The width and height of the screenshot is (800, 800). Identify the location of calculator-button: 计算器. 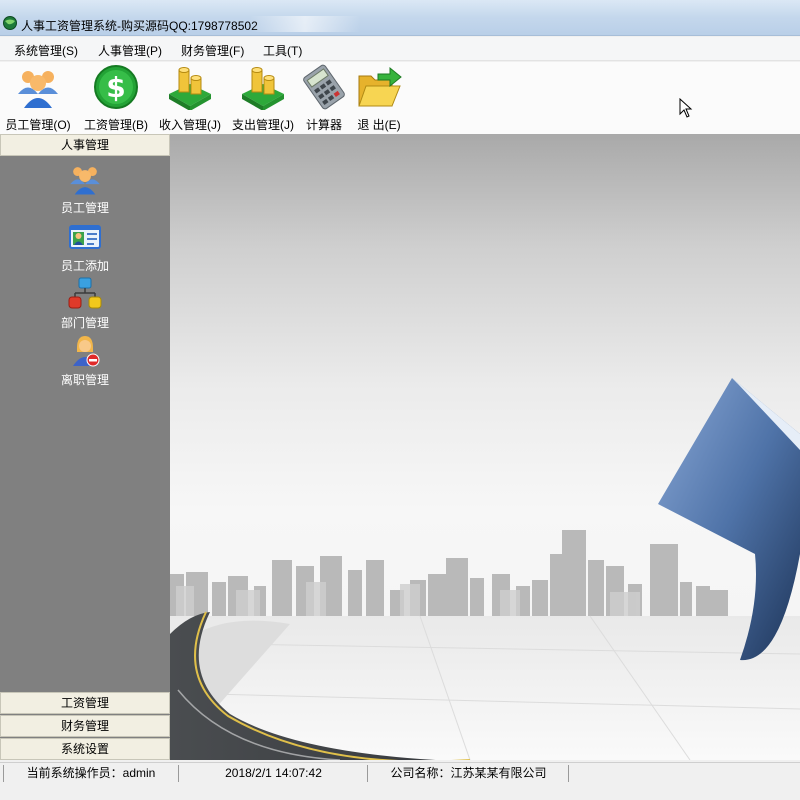
(324, 98).